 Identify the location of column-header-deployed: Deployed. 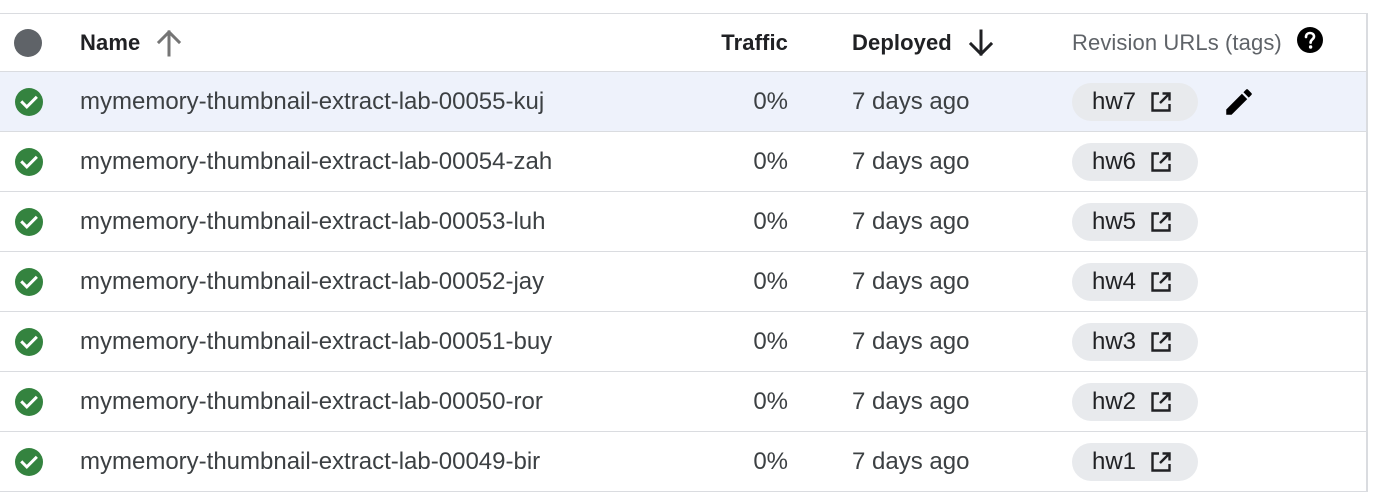
(952, 42).